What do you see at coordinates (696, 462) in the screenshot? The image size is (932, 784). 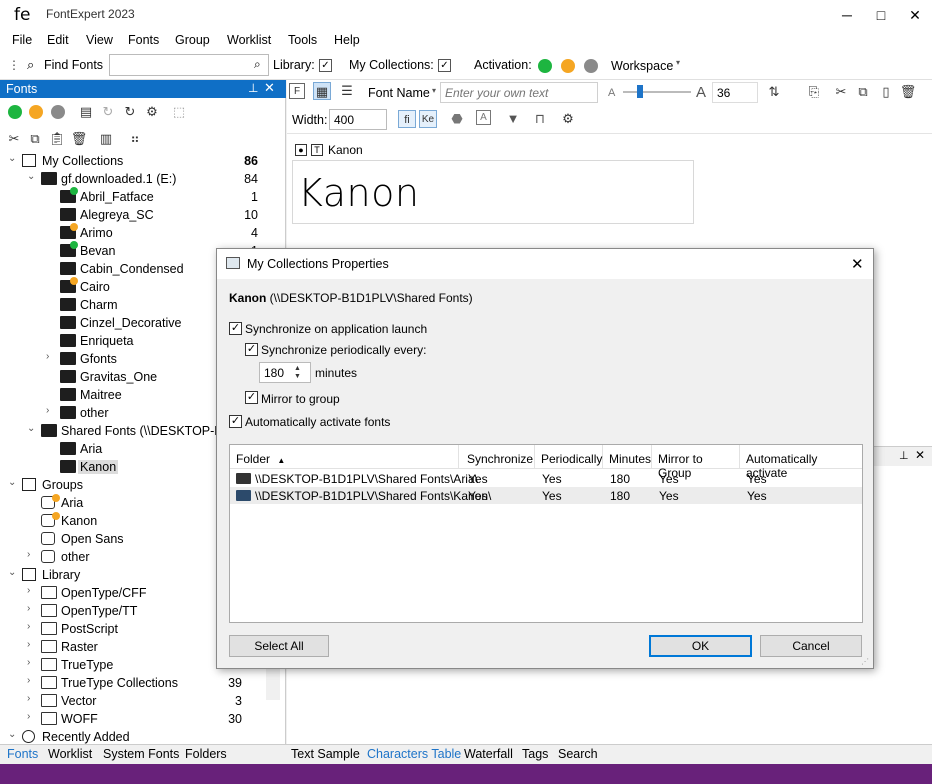 I see `column-mirror: Mirror to Group` at bounding box center [696, 462].